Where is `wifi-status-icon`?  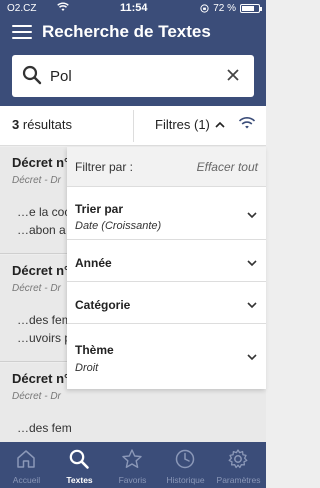
wifi-status-icon is located at coordinates (63, 8).